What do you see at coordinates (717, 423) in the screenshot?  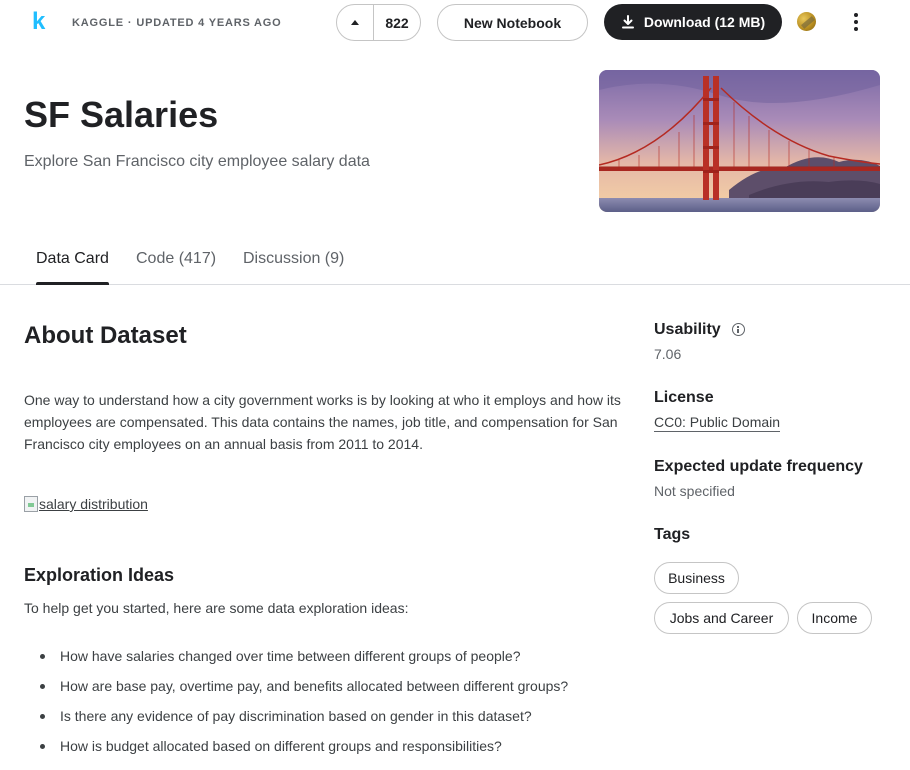 I see `license-link: CC0: Public Domain` at bounding box center [717, 423].